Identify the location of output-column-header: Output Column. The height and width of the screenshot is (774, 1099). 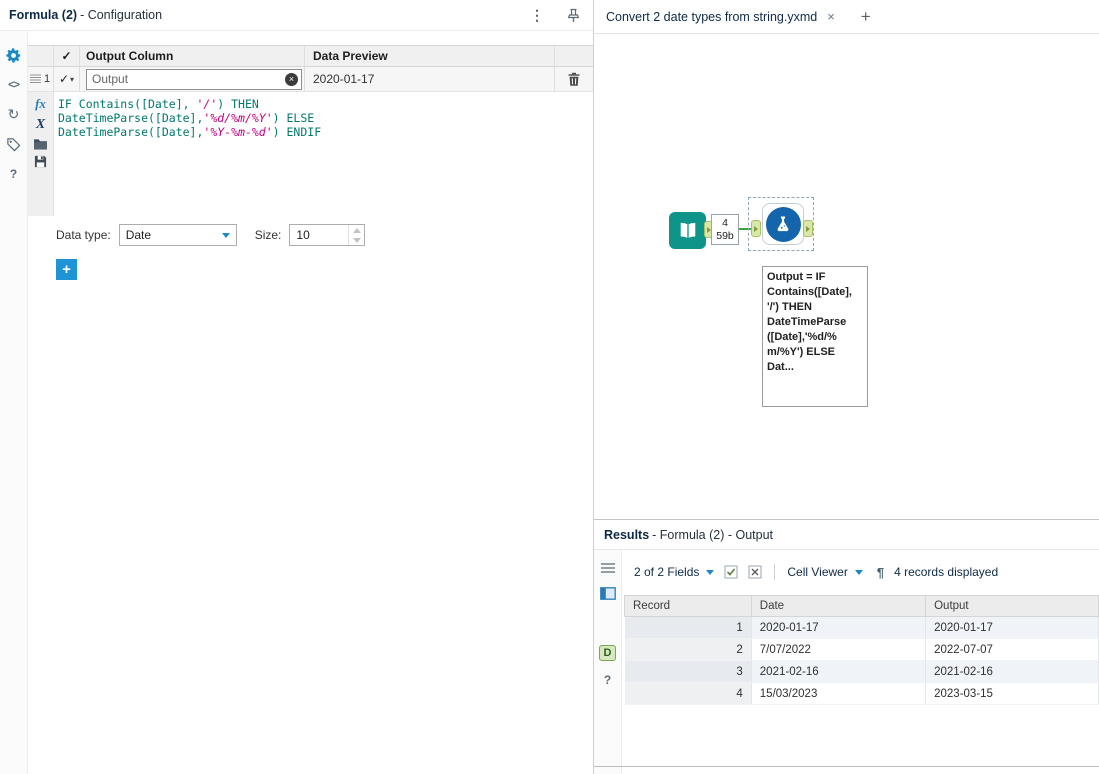
(192, 56).